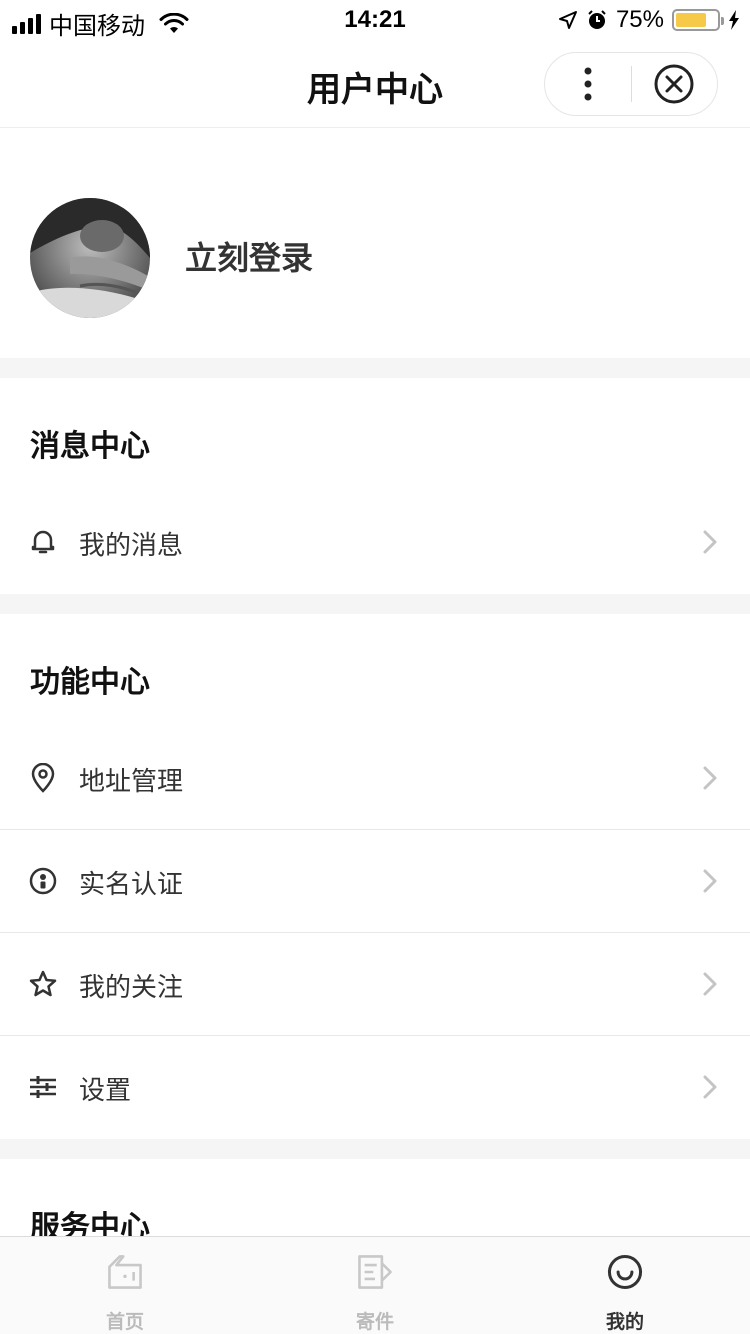 This screenshot has width=750, height=1334. What do you see at coordinates (43, 881) in the screenshot?
I see `id-badge-icon` at bounding box center [43, 881].